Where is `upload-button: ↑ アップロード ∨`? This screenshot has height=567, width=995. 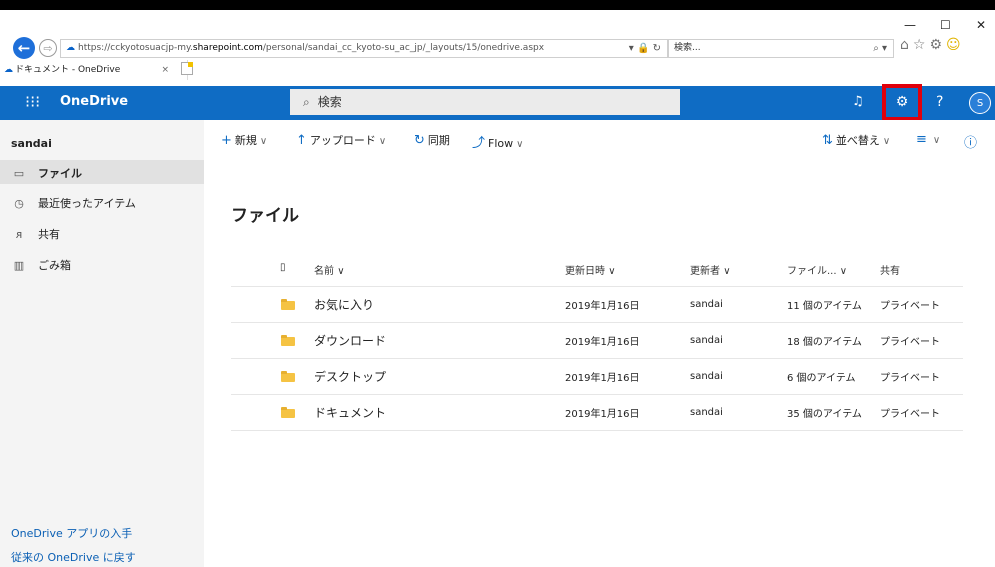
upload-button: ↑ アップロード ∨ is located at coordinates (341, 140).